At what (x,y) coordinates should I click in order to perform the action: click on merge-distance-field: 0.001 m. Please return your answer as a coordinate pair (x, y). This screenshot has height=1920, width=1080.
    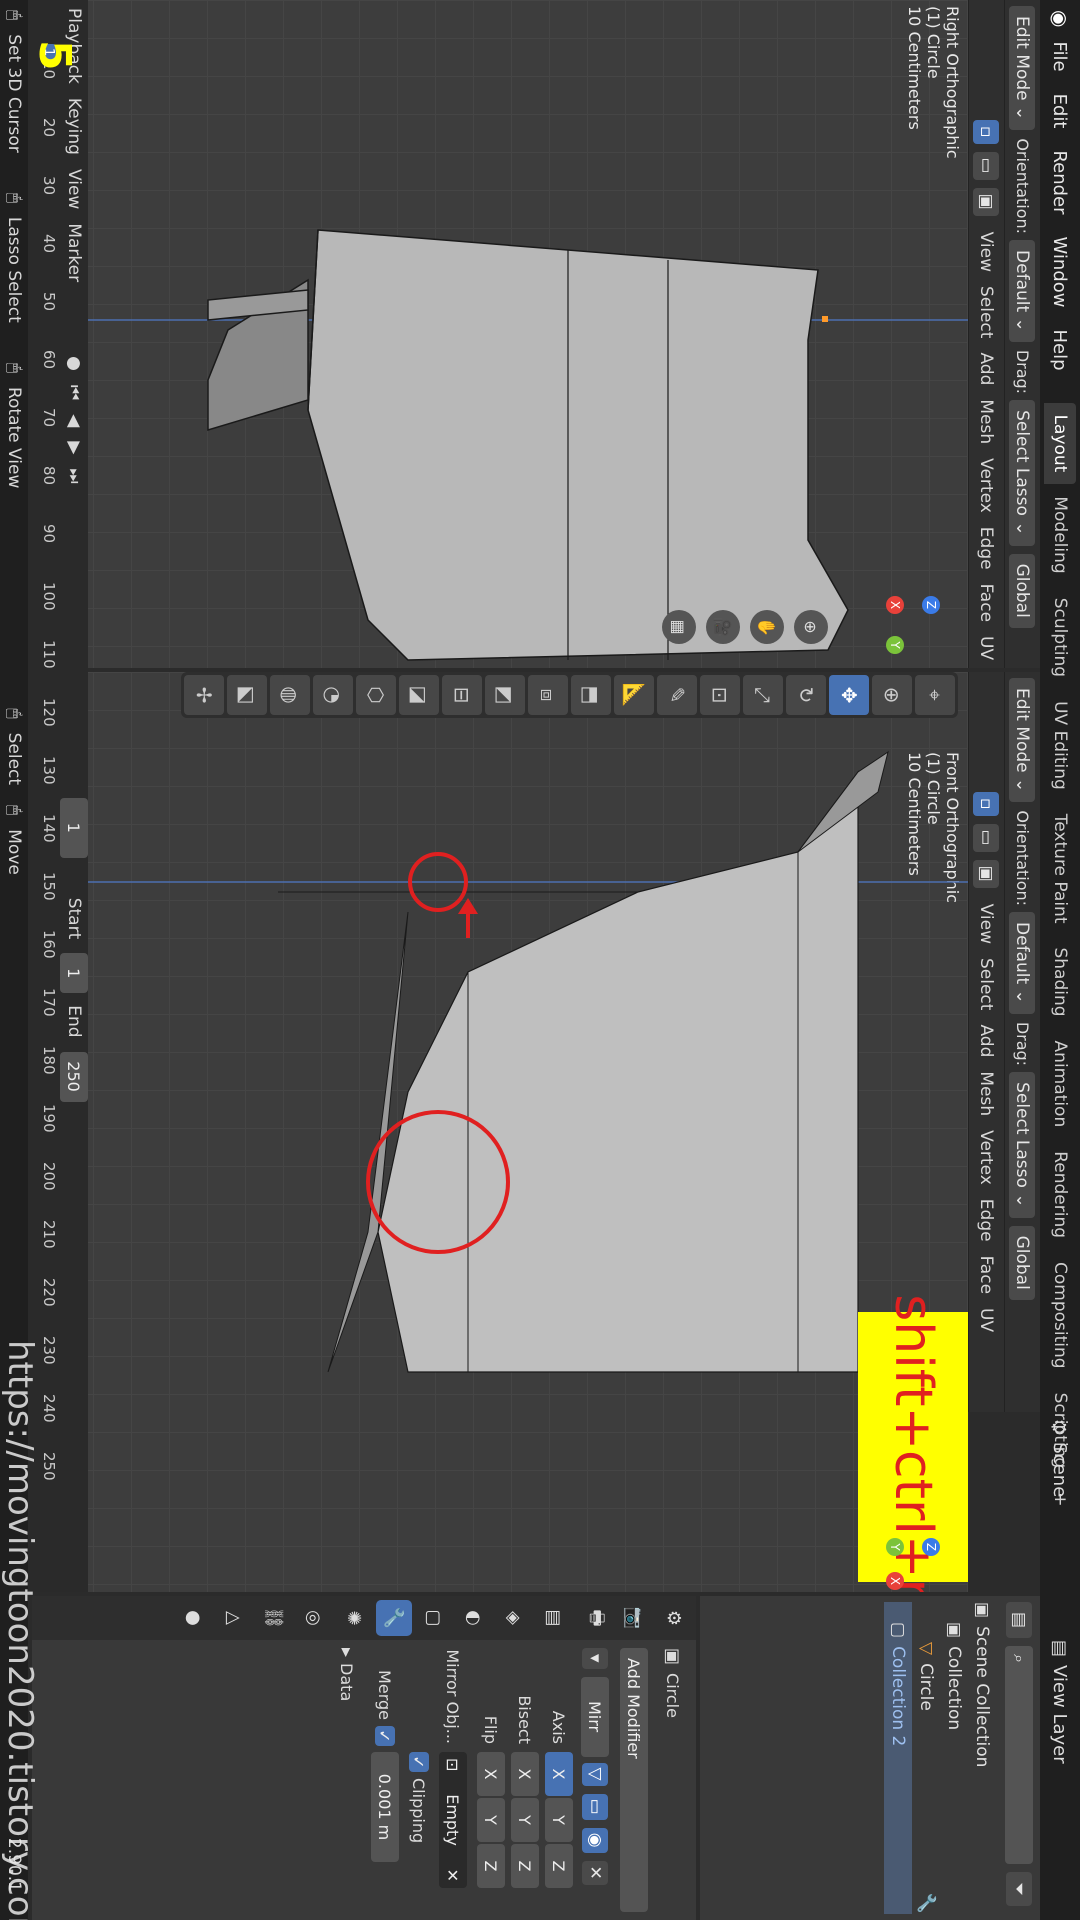
    Looking at the image, I should click on (385, 1807).